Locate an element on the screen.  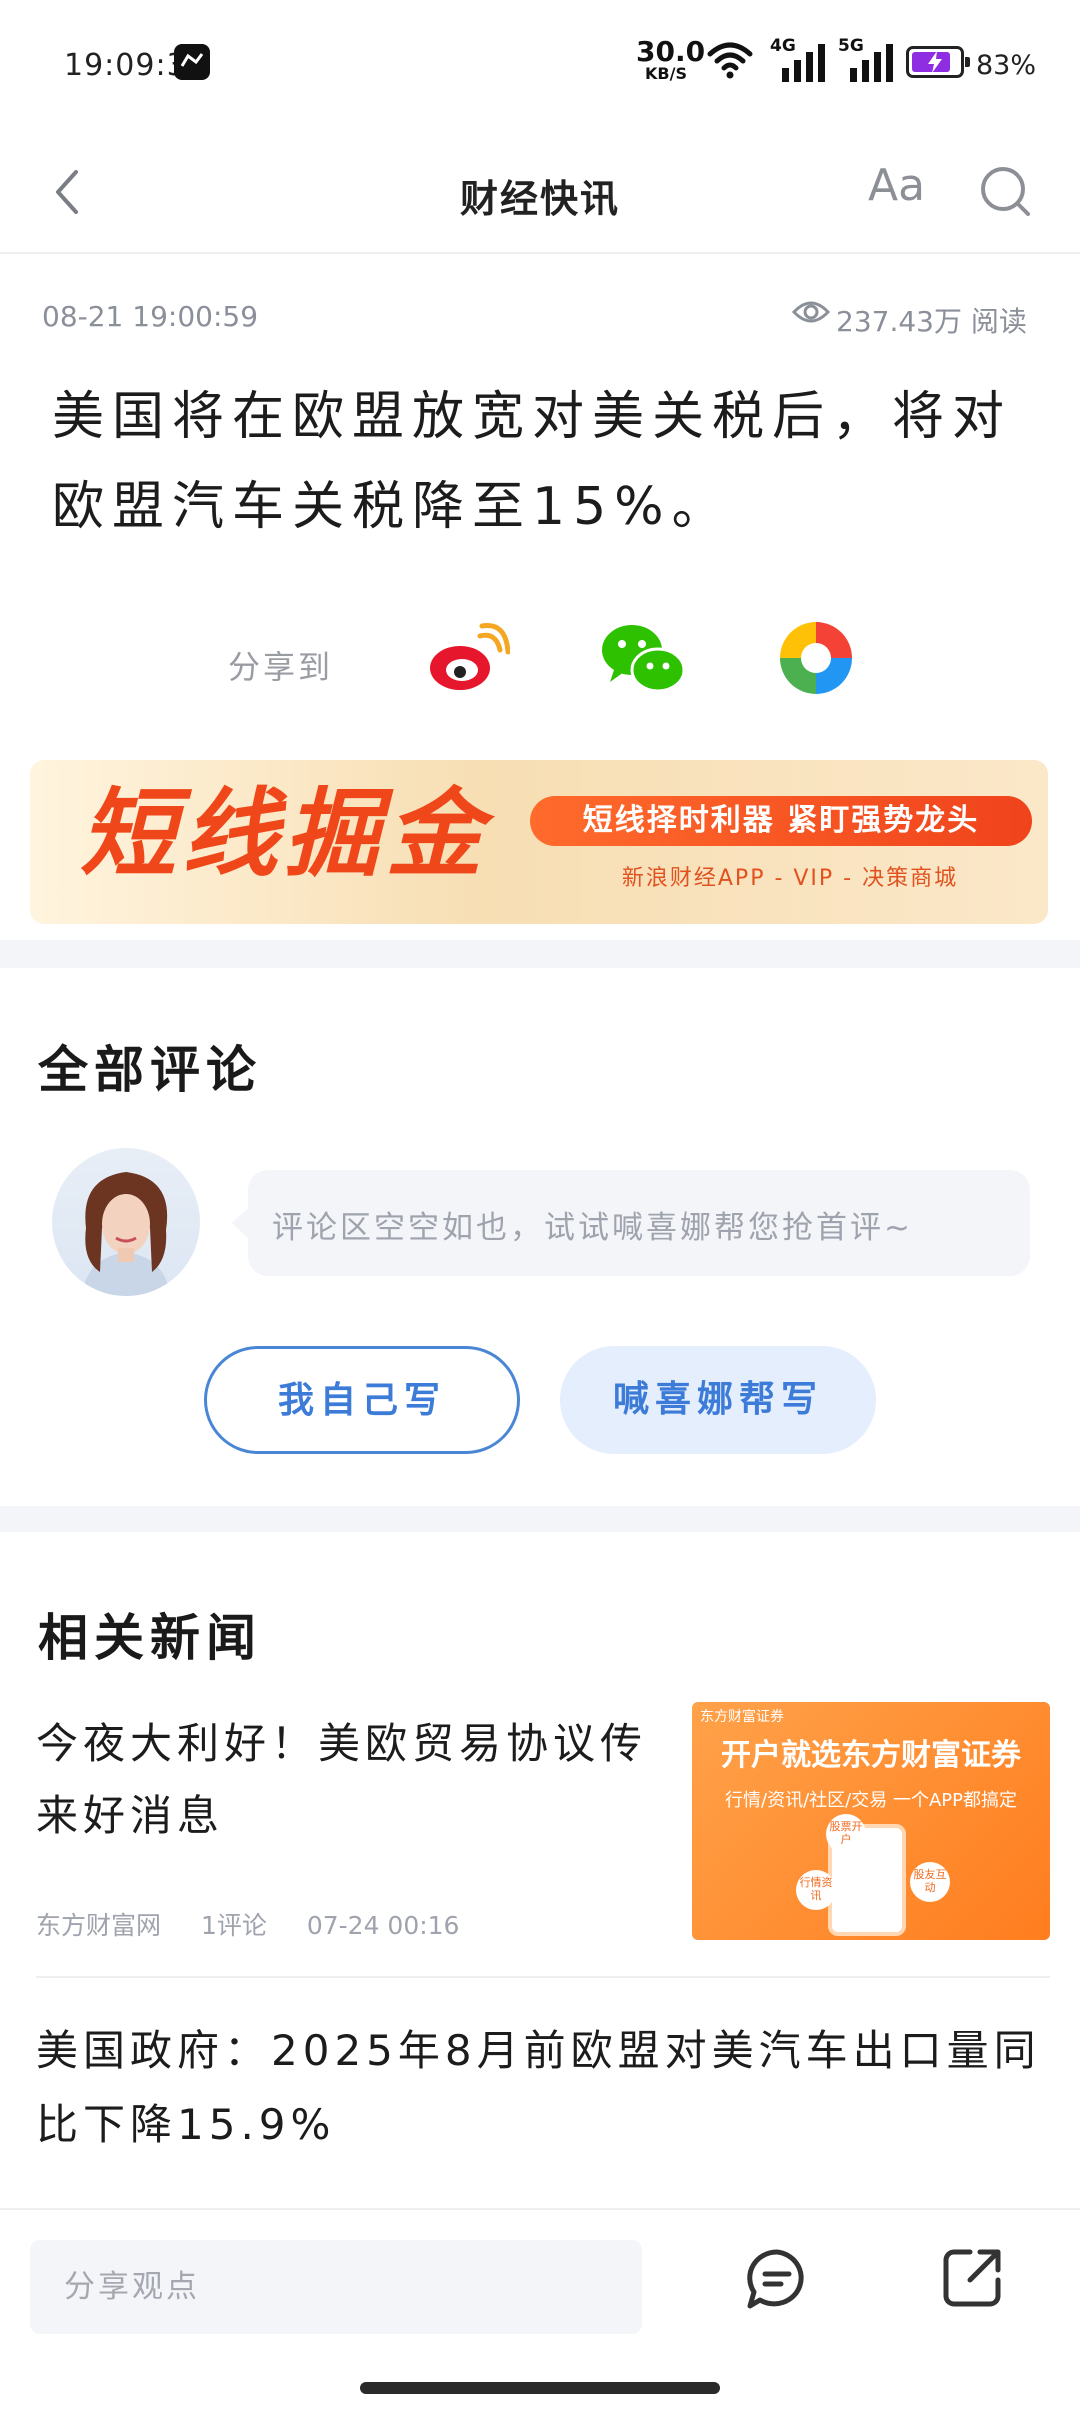
app-notification-icon is located at coordinates (192, 62).